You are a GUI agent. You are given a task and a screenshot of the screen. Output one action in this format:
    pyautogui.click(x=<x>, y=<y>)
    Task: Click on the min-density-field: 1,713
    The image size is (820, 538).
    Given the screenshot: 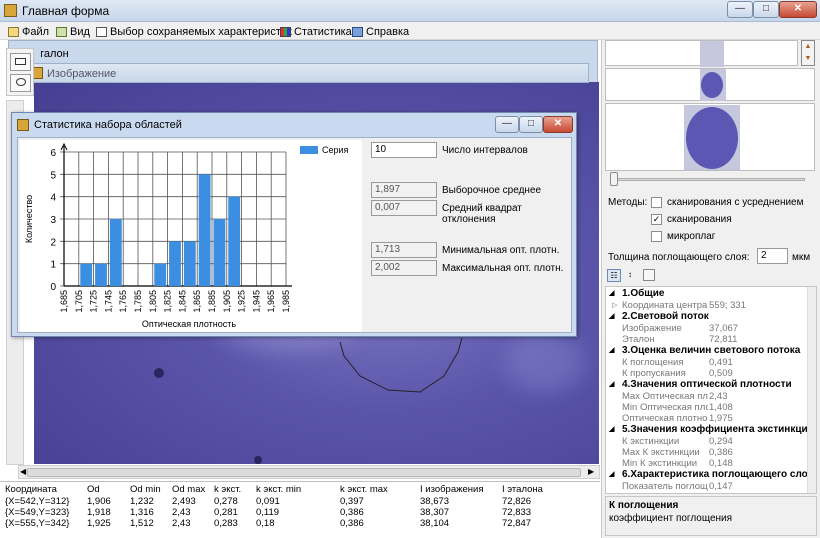 What is the action you would take?
    pyautogui.click(x=404, y=250)
    